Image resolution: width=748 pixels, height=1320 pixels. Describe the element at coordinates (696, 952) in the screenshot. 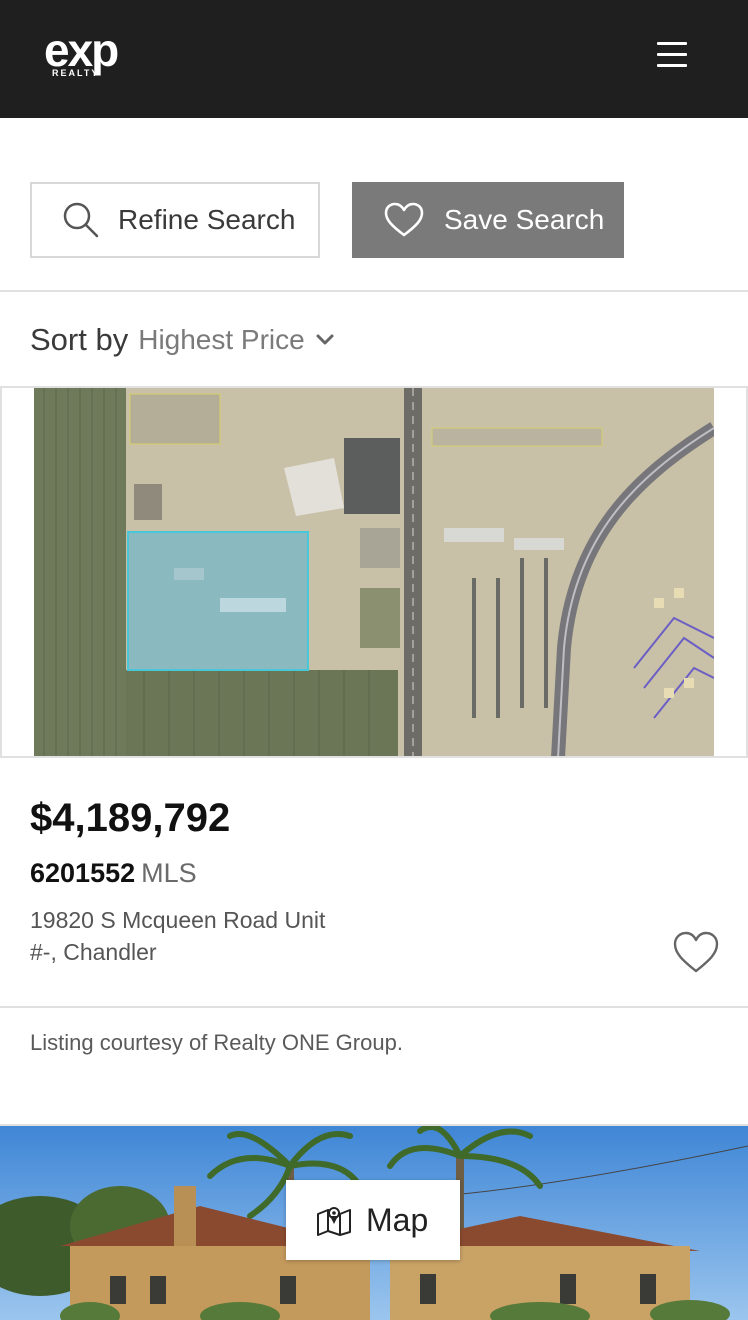

I see `heart-outline-icon` at that location.